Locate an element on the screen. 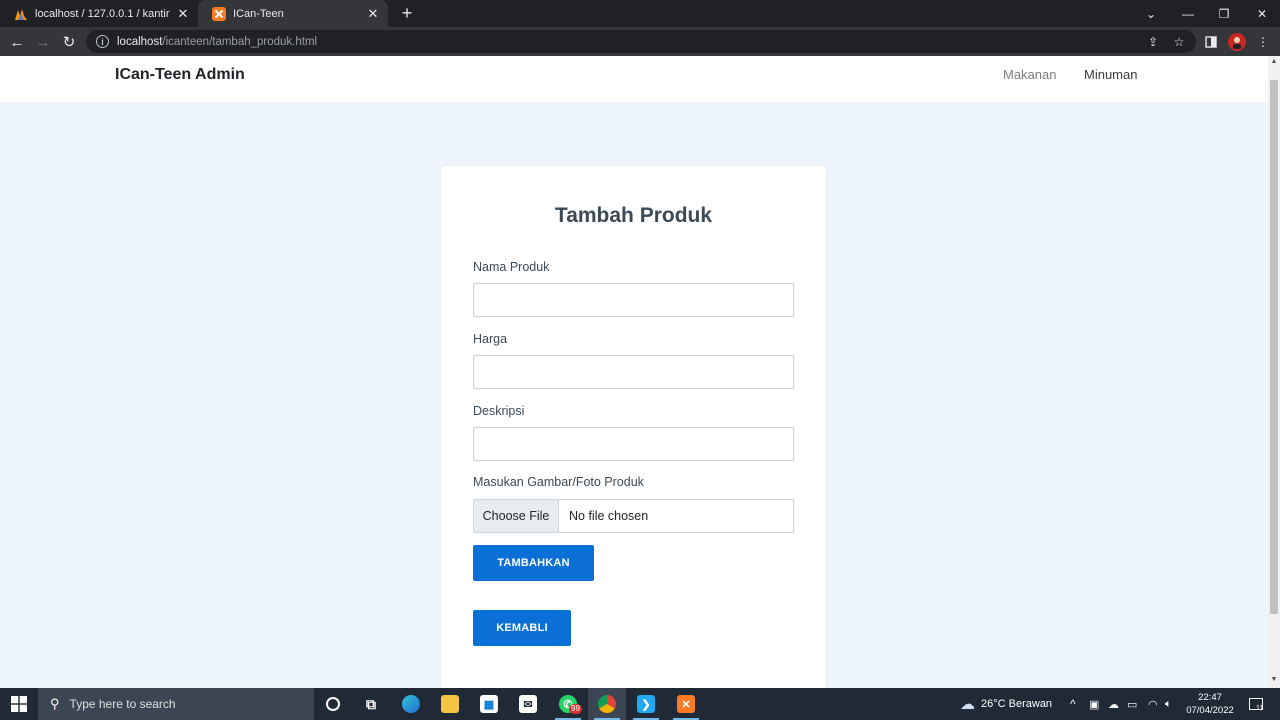 This screenshot has height=720, width=1280. restore-button: ❐ is located at coordinates (1224, 13).